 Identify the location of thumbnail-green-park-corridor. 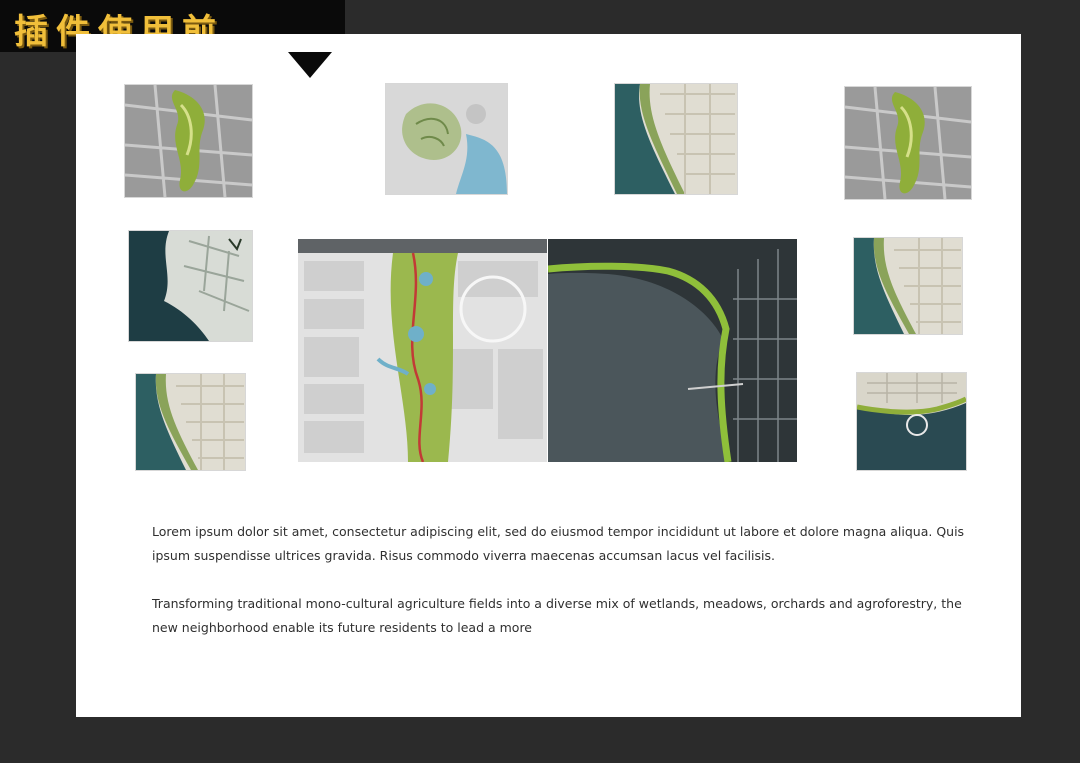
(188, 141).